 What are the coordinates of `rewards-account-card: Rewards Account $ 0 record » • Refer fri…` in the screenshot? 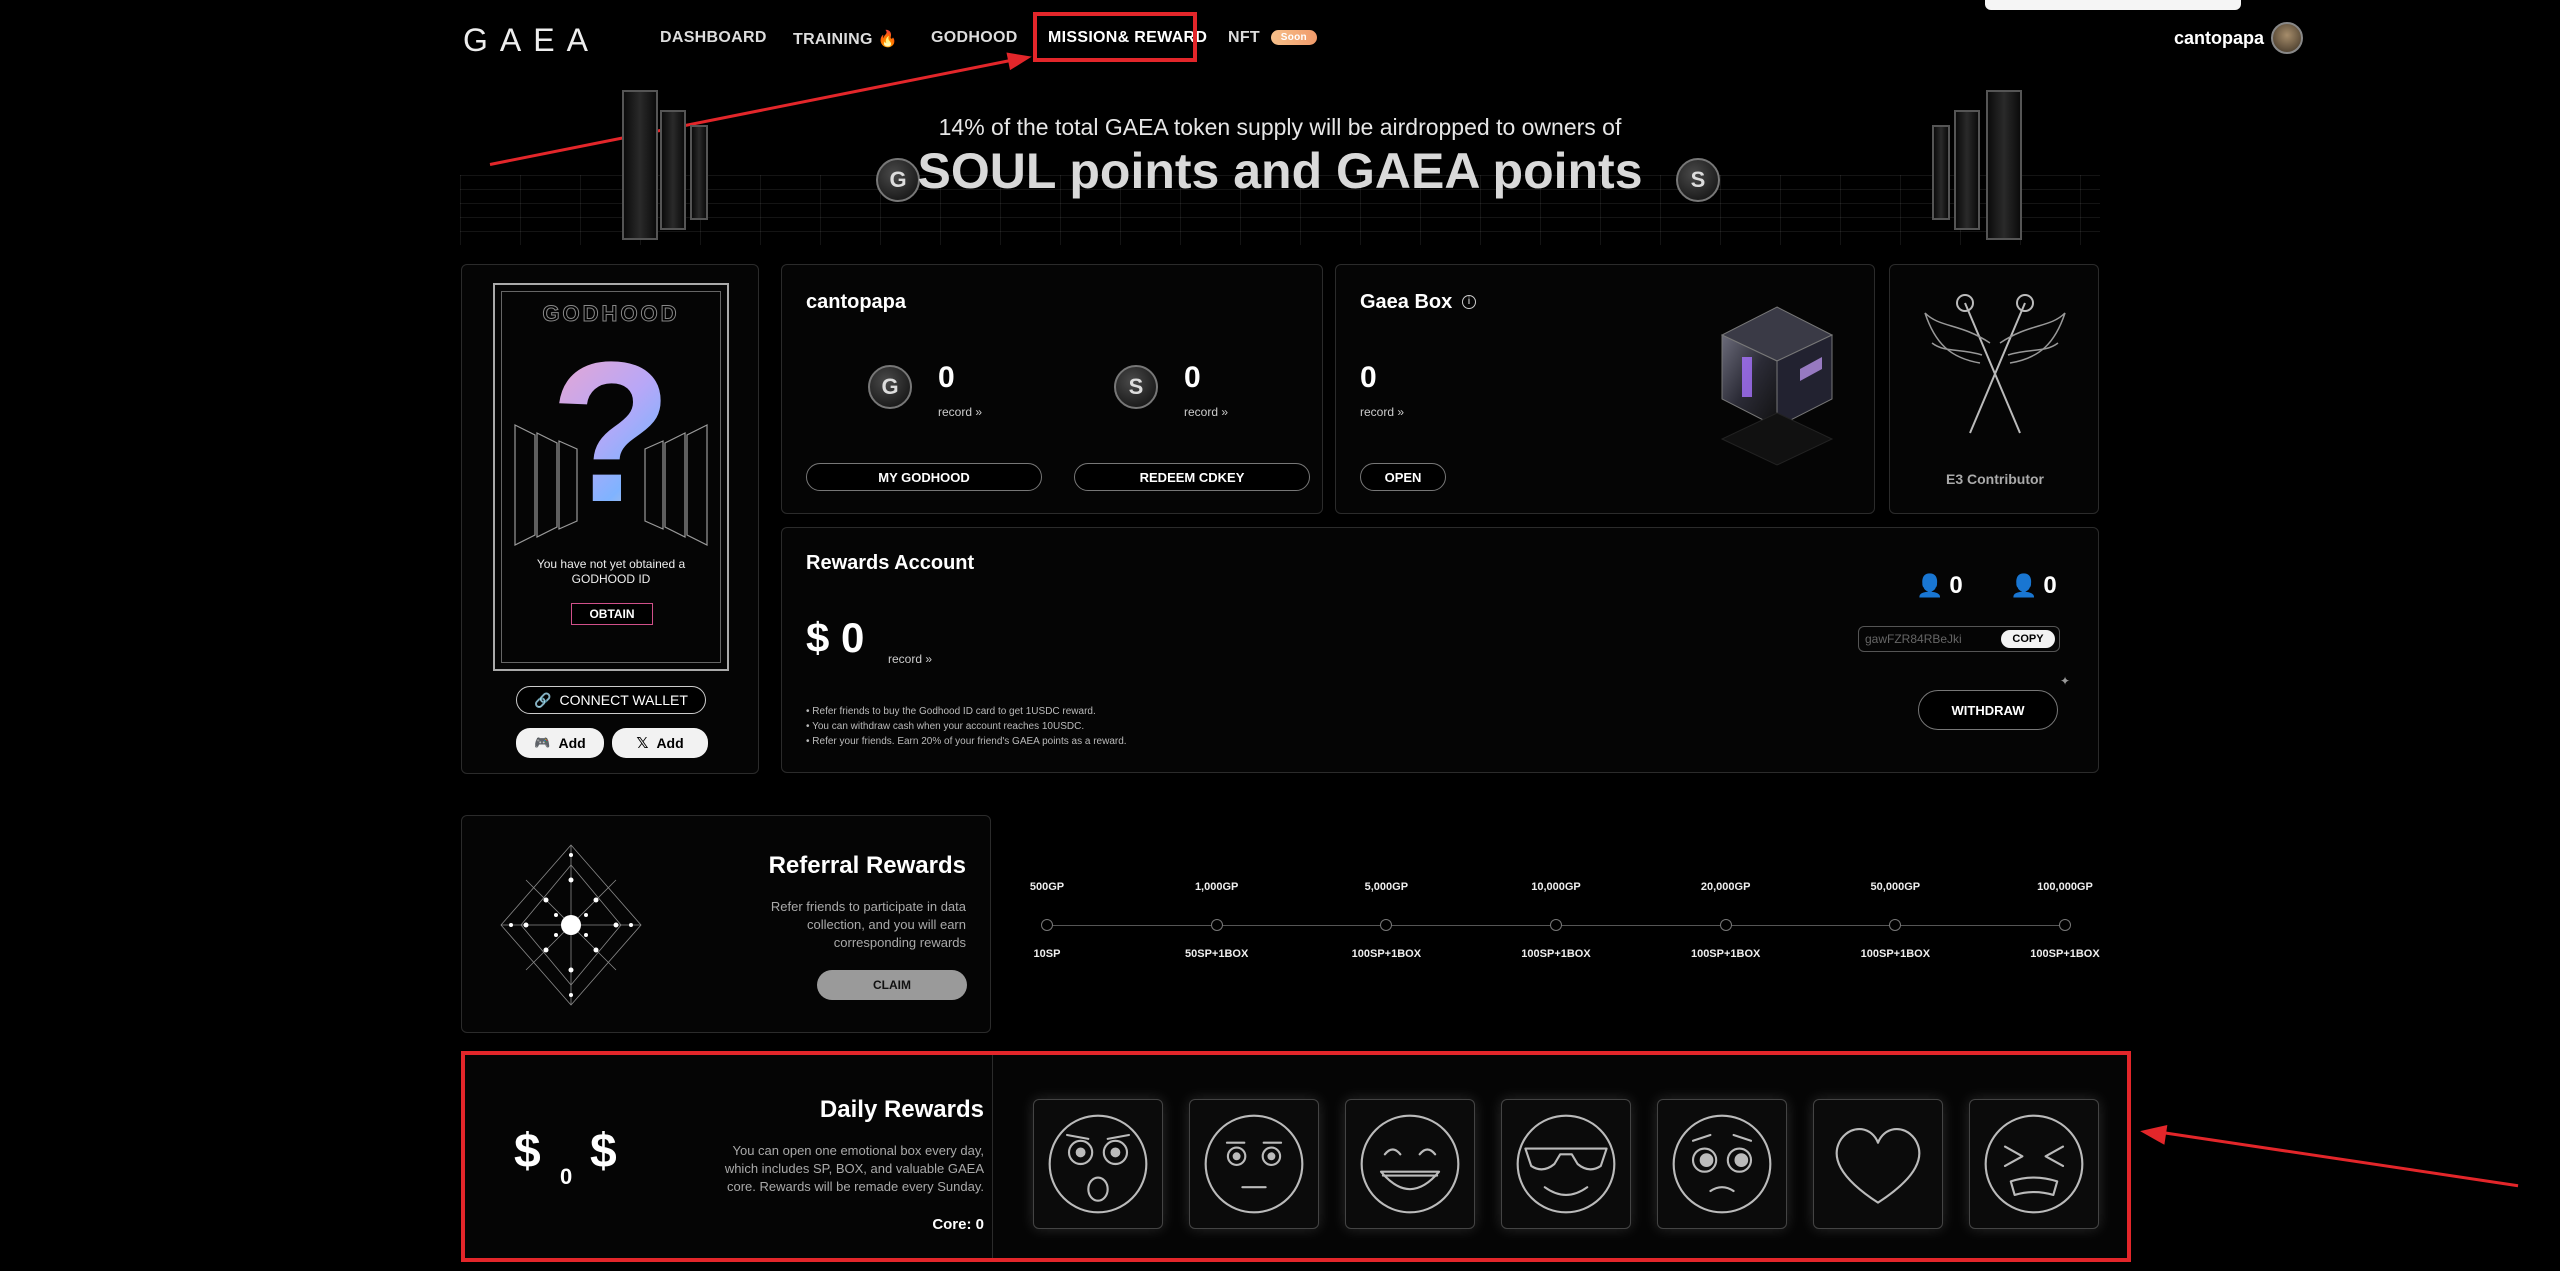 It's located at (1440, 650).